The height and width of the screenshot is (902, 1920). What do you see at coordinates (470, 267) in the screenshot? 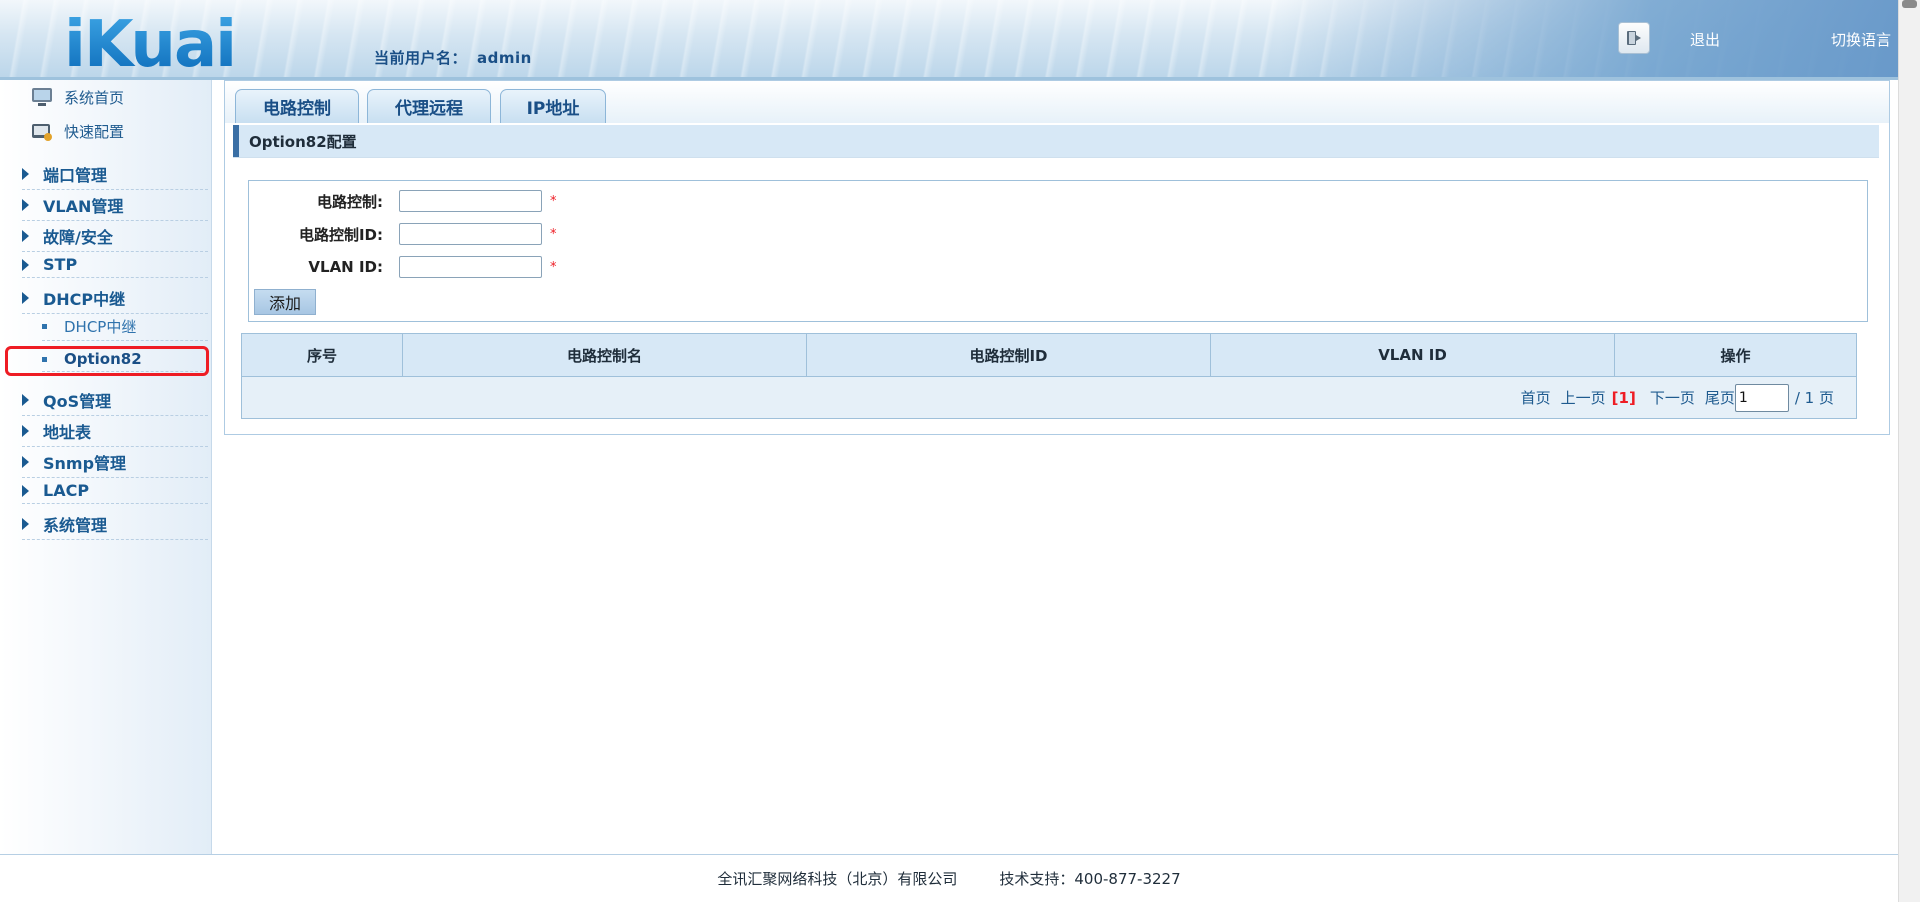
I see `vlan-id-input` at bounding box center [470, 267].